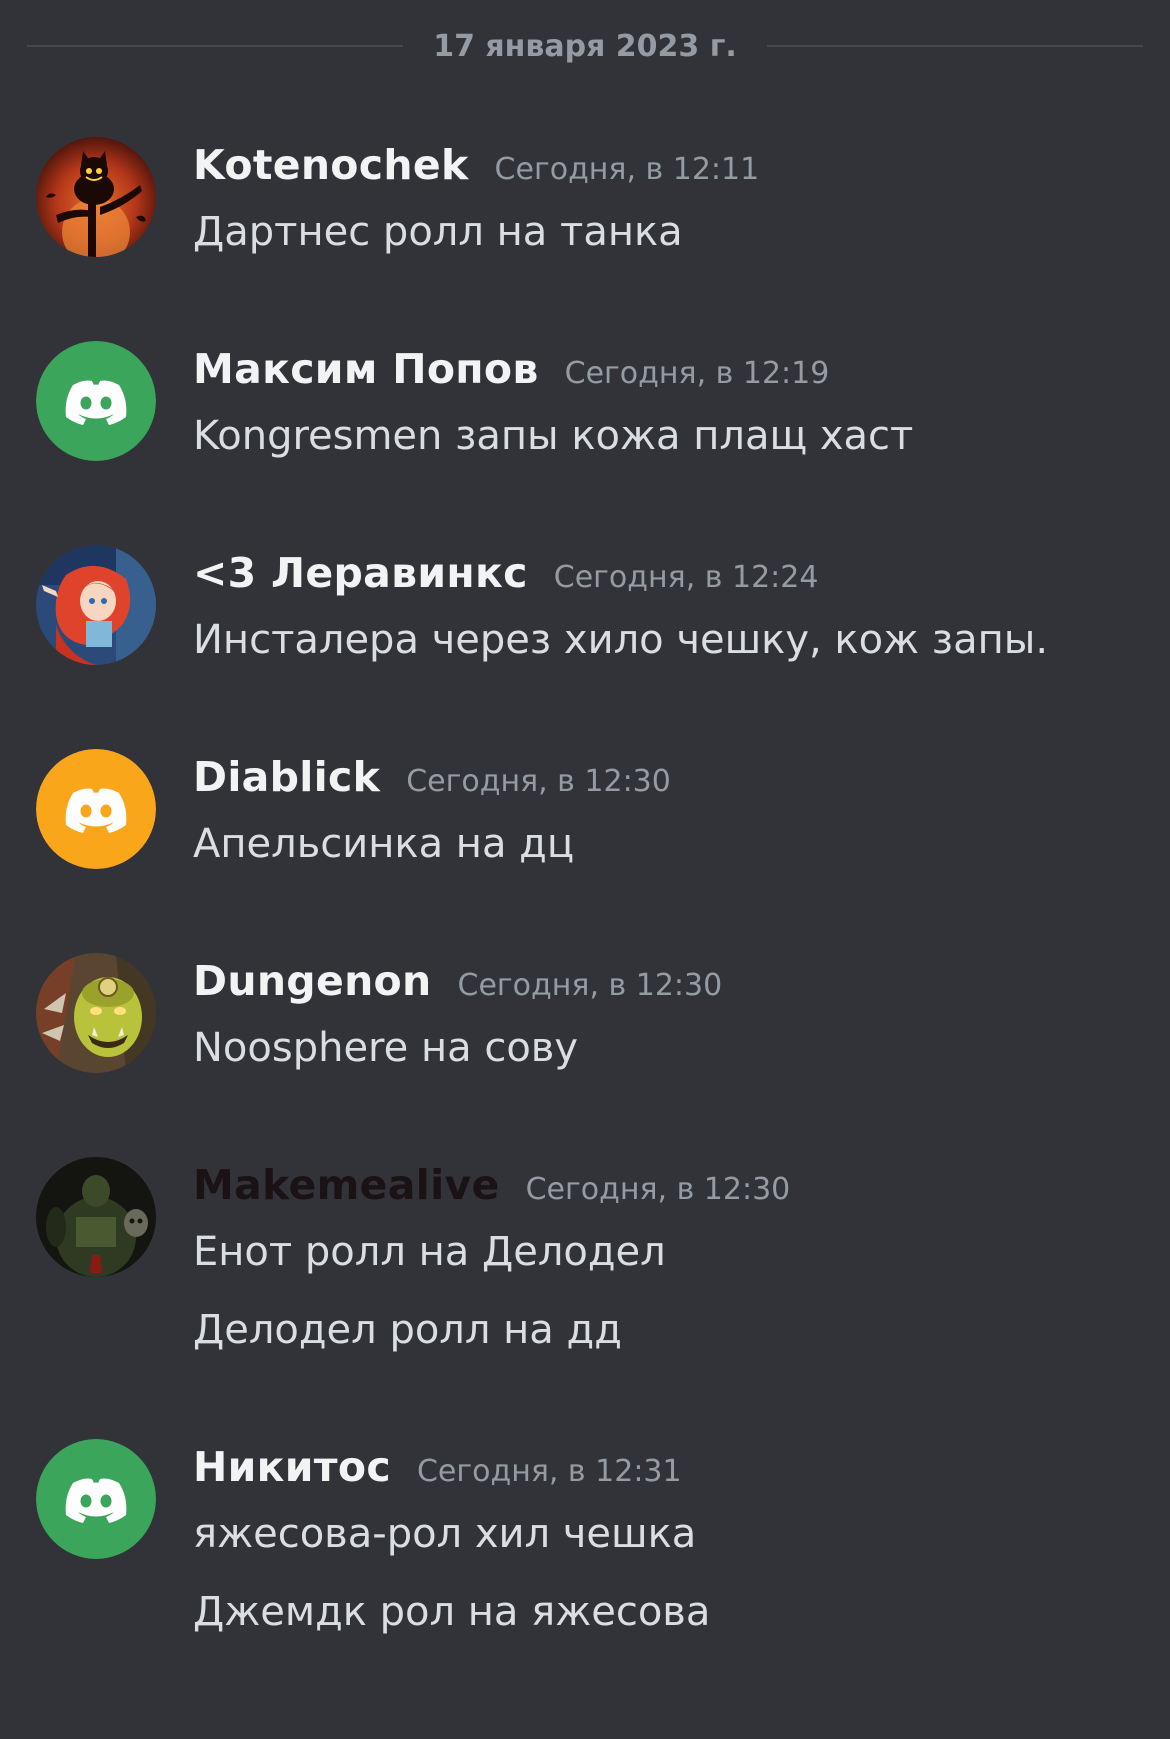 The height and width of the screenshot is (1739, 1170). I want to click on timestamp: Сегодня, в 12:31, so click(549, 1471).